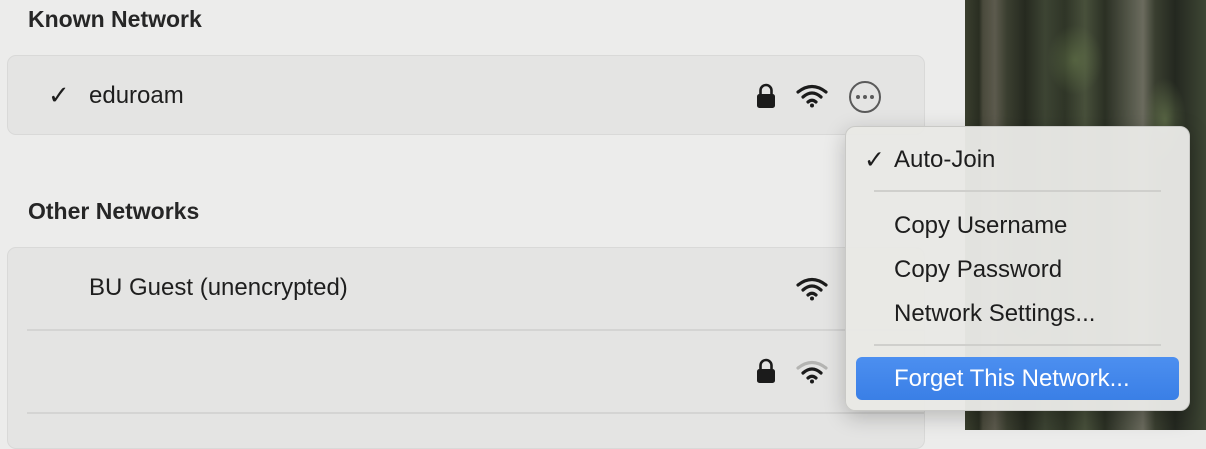 This screenshot has width=1206, height=449. I want to click on known-network-heading: Known Network, so click(115, 19).